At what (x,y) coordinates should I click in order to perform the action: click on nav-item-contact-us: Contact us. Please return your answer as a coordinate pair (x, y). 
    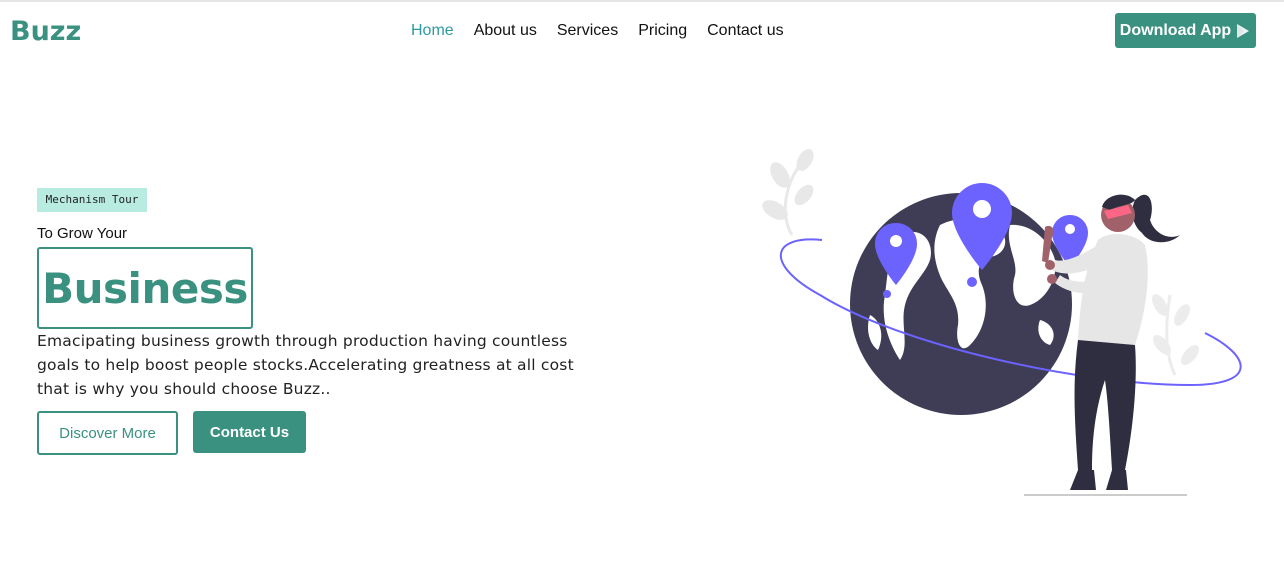
    Looking at the image, I should click on (745, 31).